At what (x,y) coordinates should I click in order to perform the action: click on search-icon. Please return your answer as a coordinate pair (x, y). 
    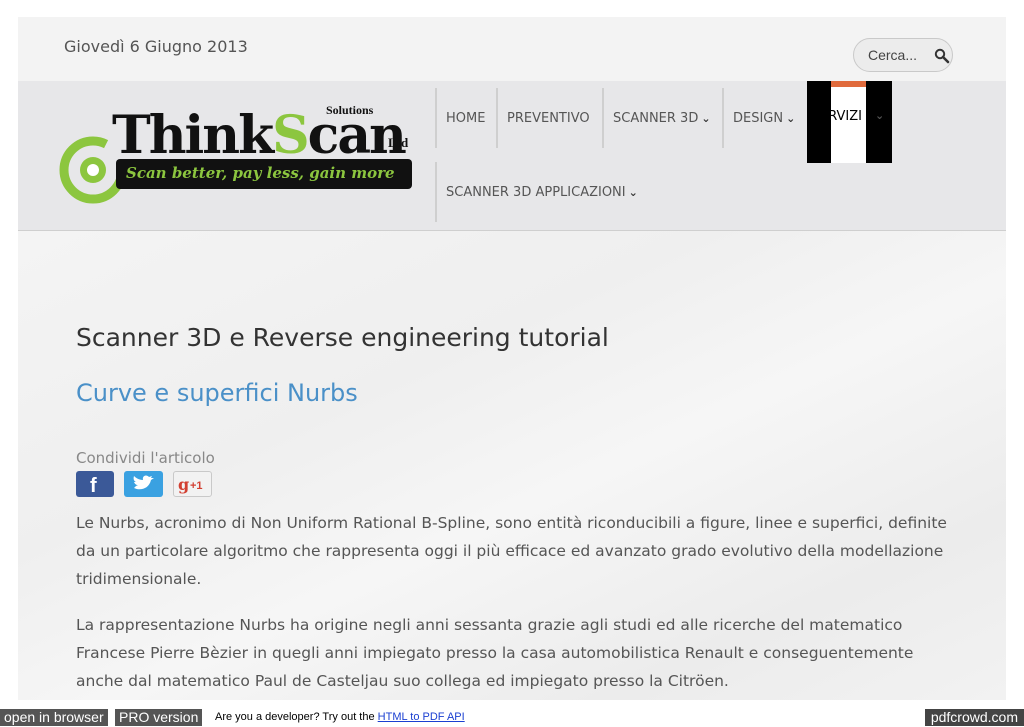
    Looking at the image, I should click on (942, 56).